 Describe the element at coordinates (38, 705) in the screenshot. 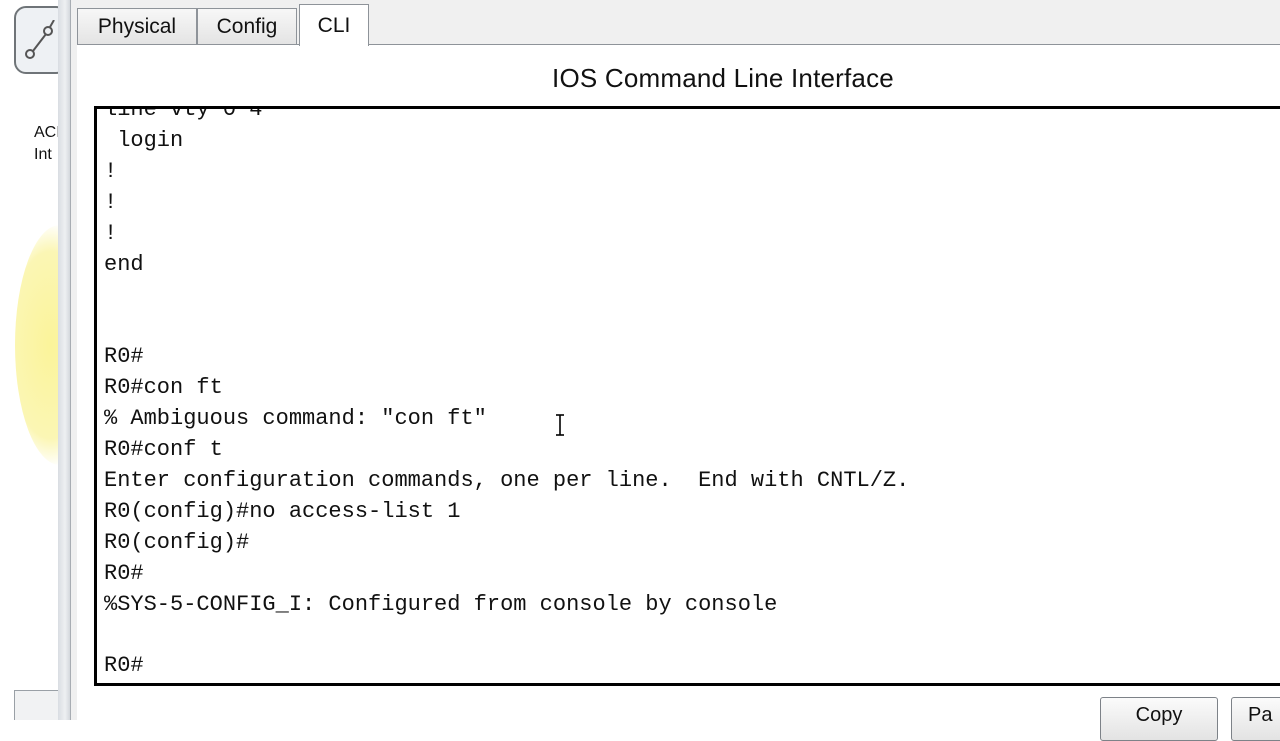

I see `background-bottom-panel` at that location.